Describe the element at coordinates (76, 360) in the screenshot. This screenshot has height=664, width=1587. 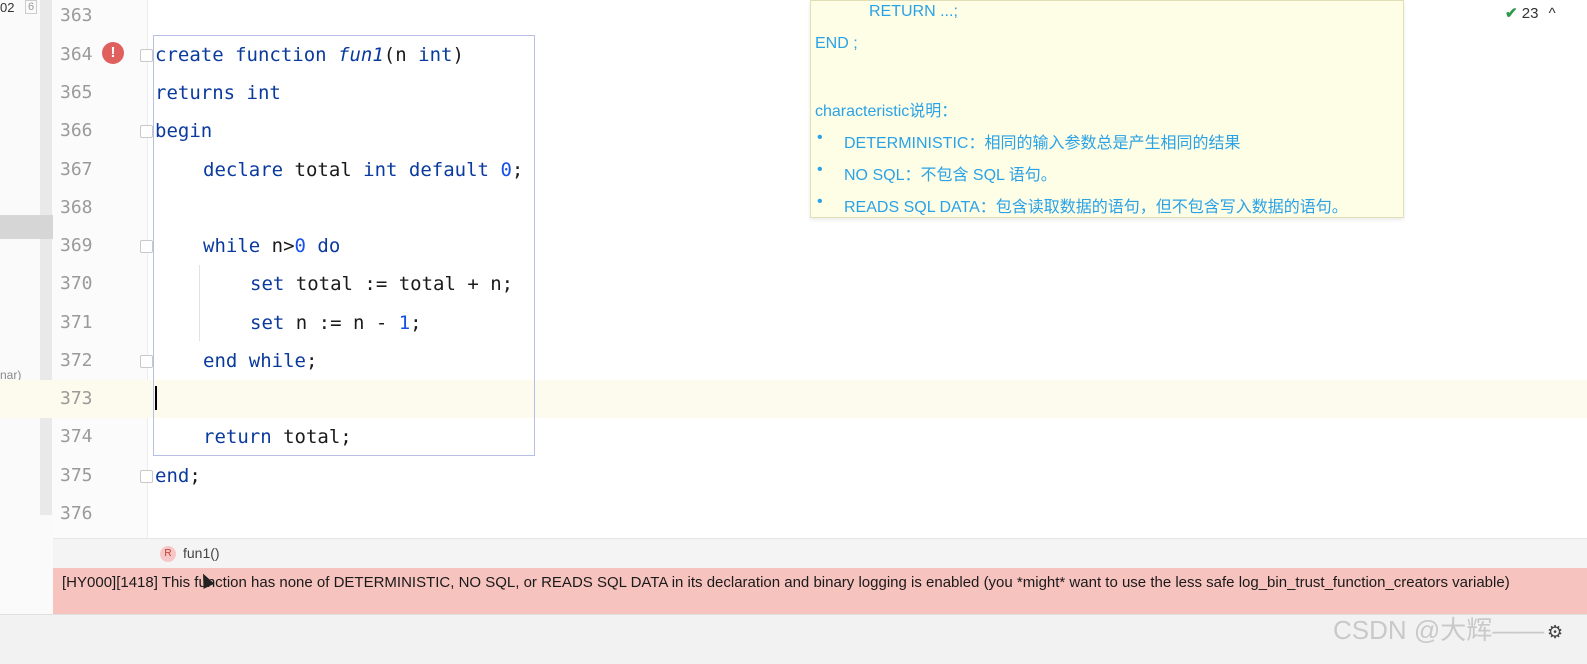
I see `line-number: 372` at that location.